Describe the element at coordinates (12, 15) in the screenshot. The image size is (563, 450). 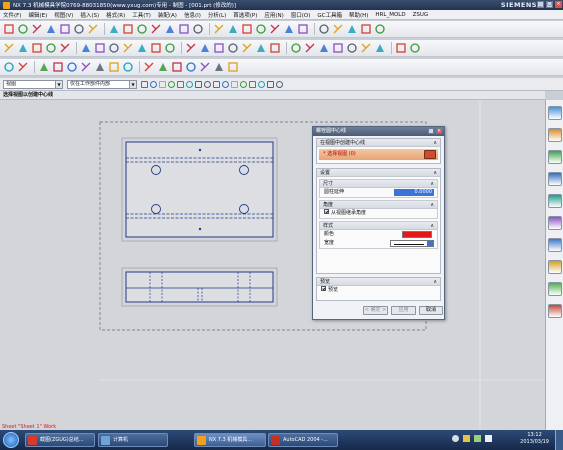
I see `menu-item: 文件(F)` at that location.